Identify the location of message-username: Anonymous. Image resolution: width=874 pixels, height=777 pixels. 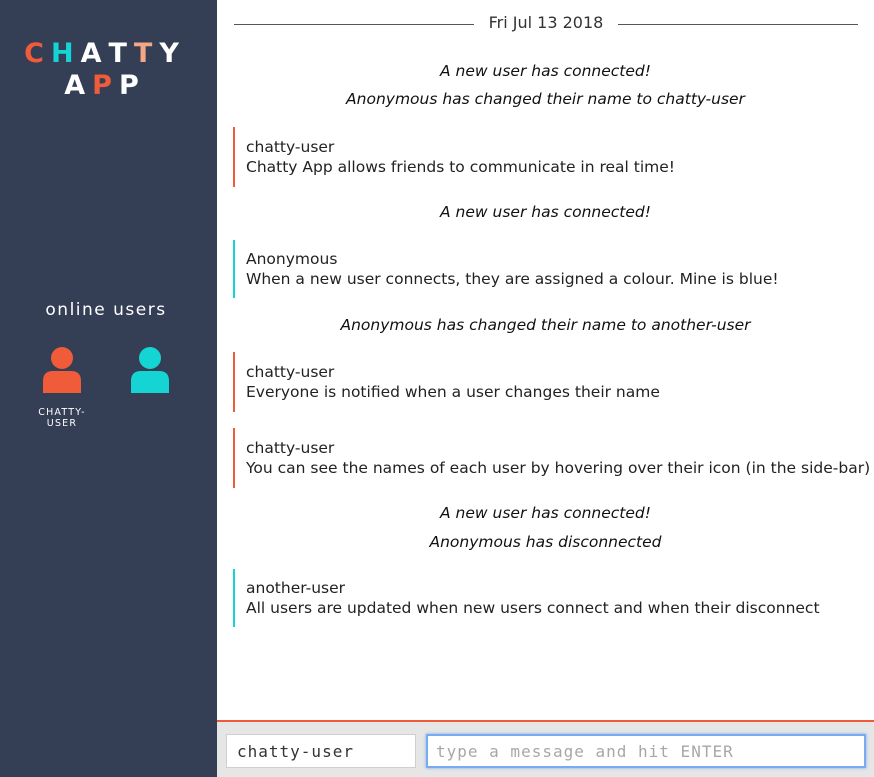
(292, 259).